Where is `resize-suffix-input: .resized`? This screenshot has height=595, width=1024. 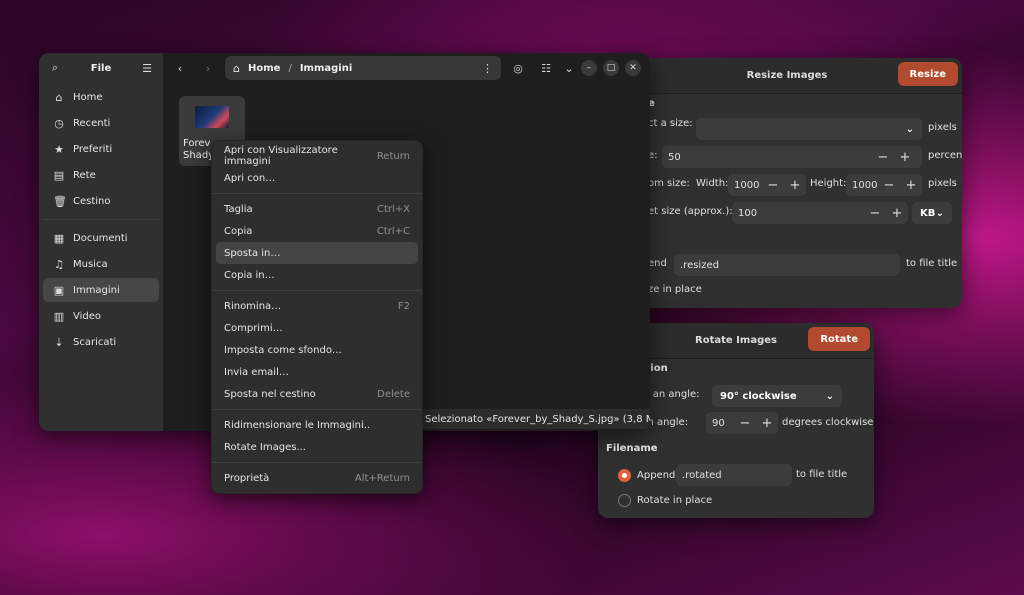
resize-suffix-input: .resized is located at coordinates (787, 265).